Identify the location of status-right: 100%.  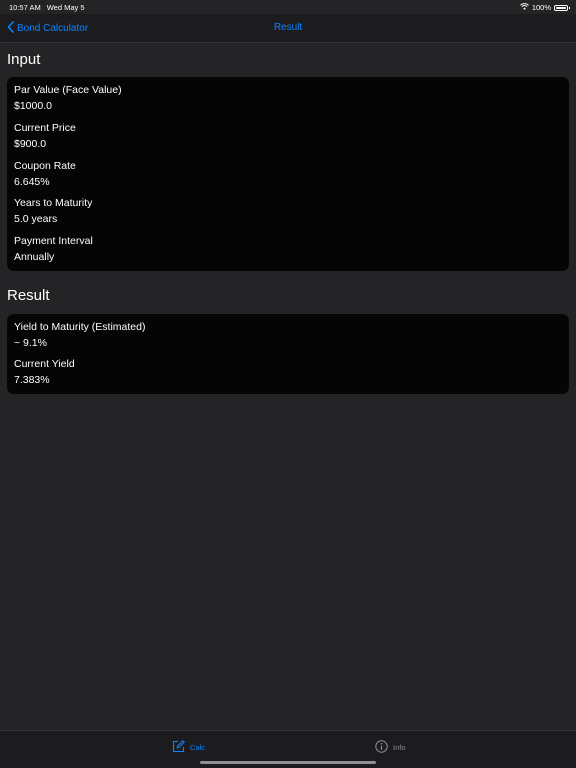
(544, 7).